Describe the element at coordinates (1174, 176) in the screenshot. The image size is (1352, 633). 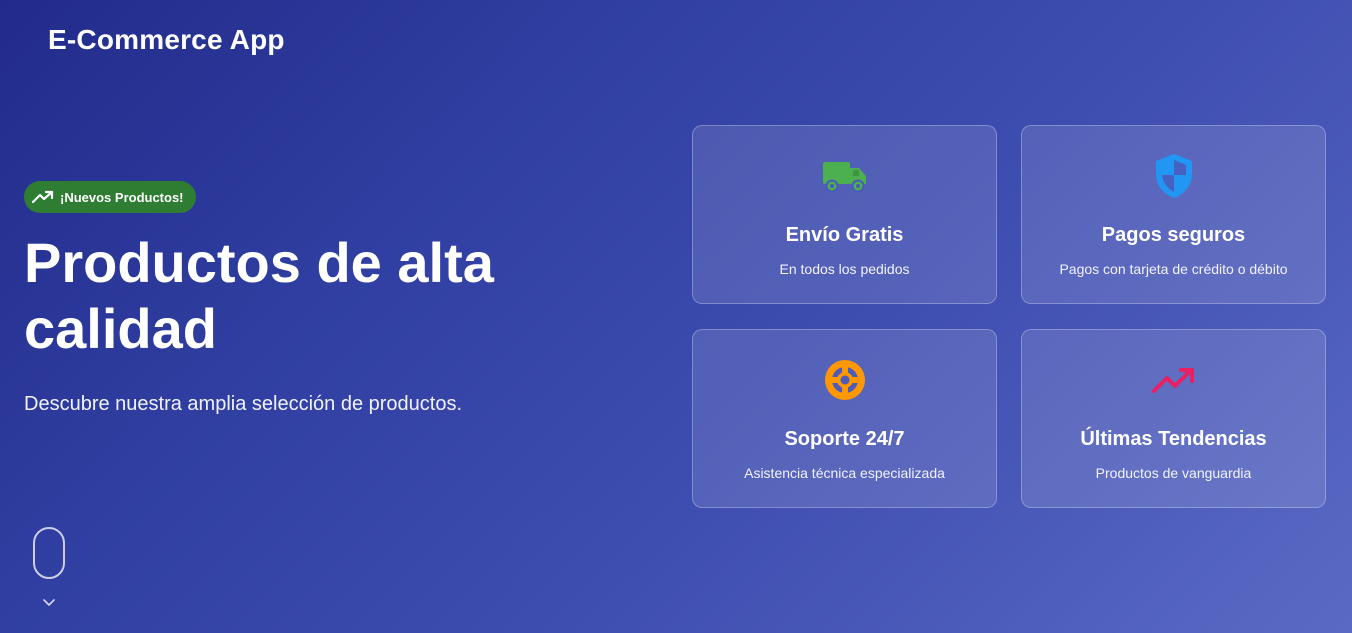
I see `shield-icon` at that location.